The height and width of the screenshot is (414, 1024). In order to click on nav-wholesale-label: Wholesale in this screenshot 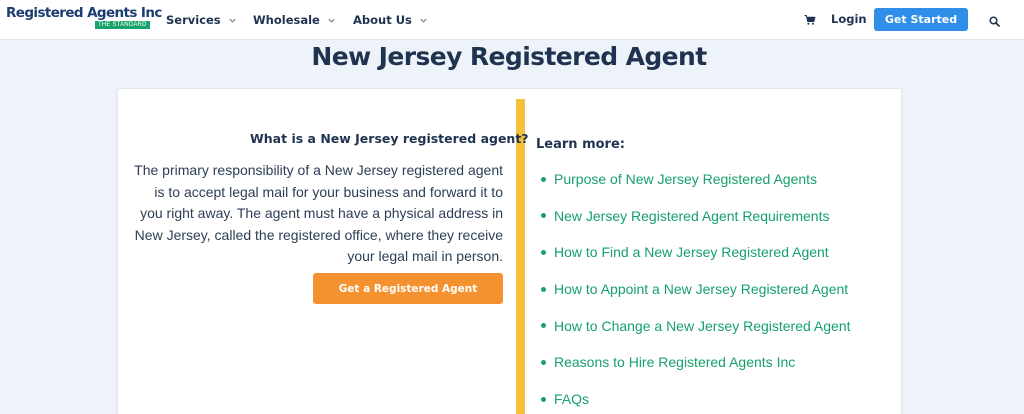, I will do `click(286, 20)`.